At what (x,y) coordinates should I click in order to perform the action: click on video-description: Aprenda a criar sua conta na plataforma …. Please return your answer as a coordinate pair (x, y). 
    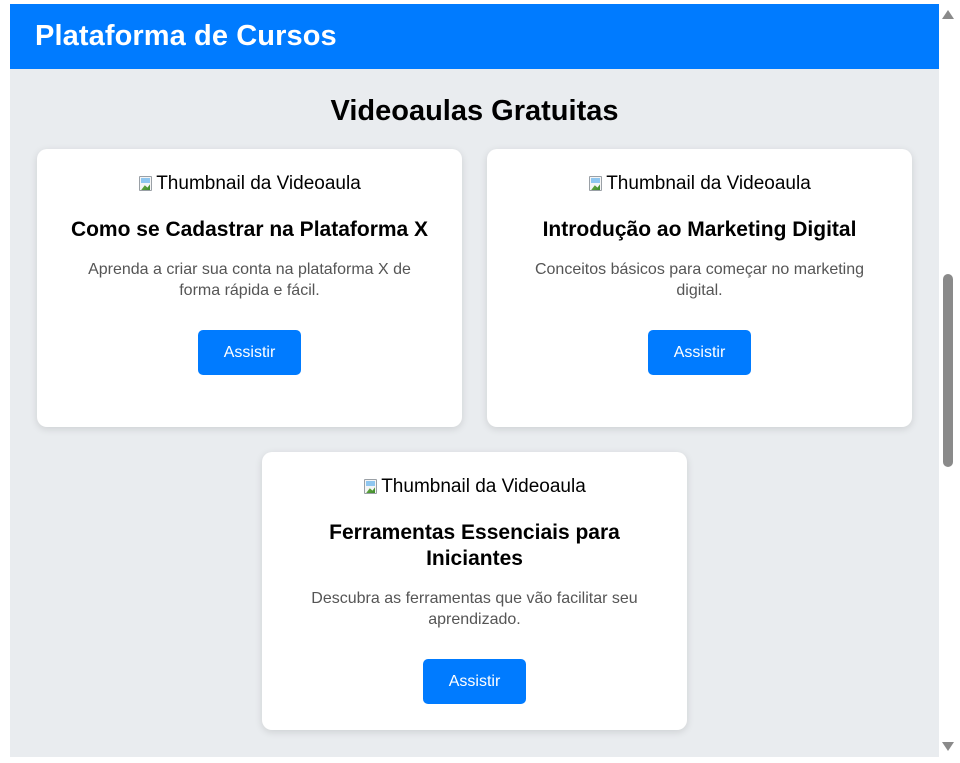
    Looking at the image, I should click on (249, 280).